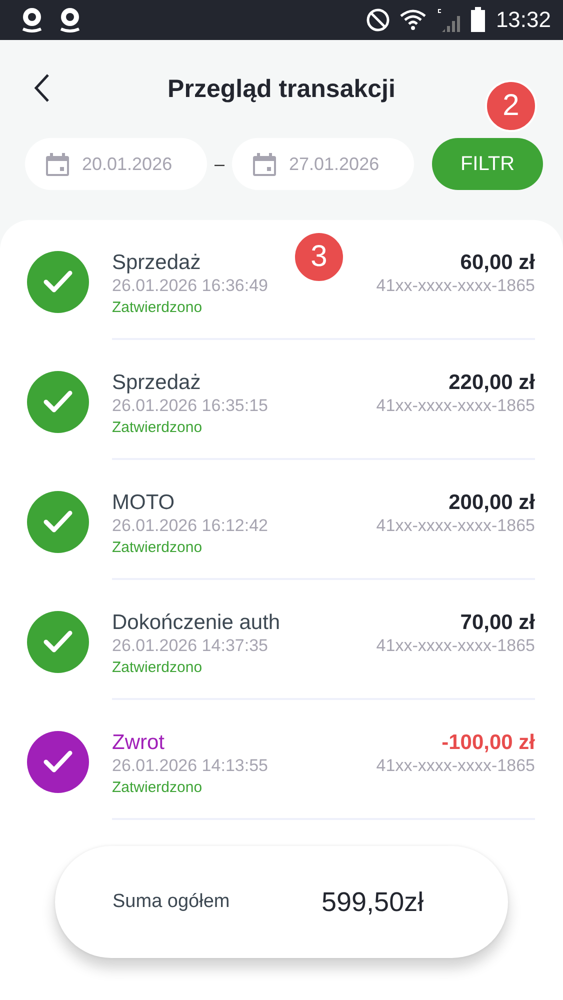  I want to click on transaction-datetime: 26.01.2026 16:12:42, so click(190, 526).